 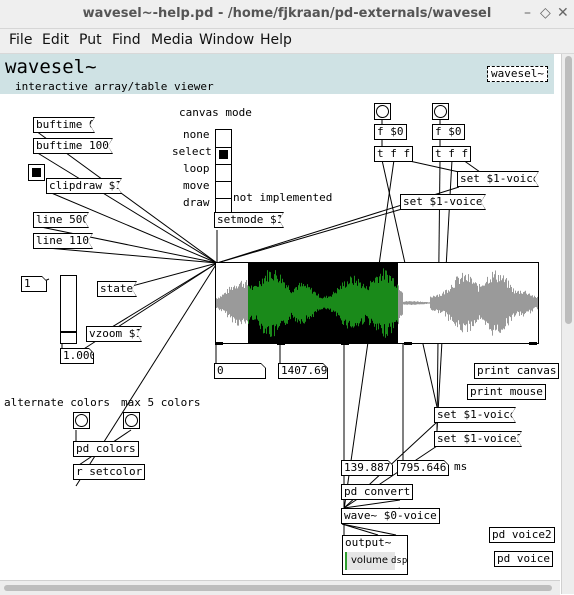 I want to click on canvas-mode-radio, so click(x=223, y=172).